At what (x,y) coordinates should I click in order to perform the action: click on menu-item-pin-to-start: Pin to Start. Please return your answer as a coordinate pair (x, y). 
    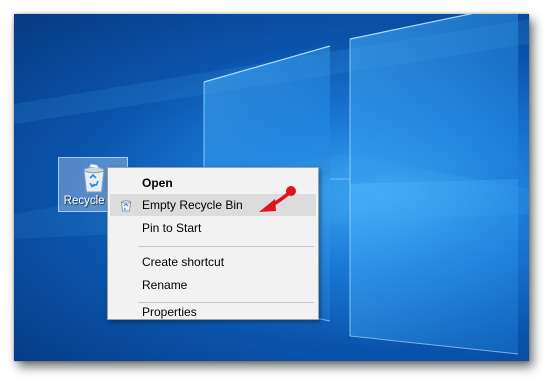
    Looking at the image, I should click on (213, 228).